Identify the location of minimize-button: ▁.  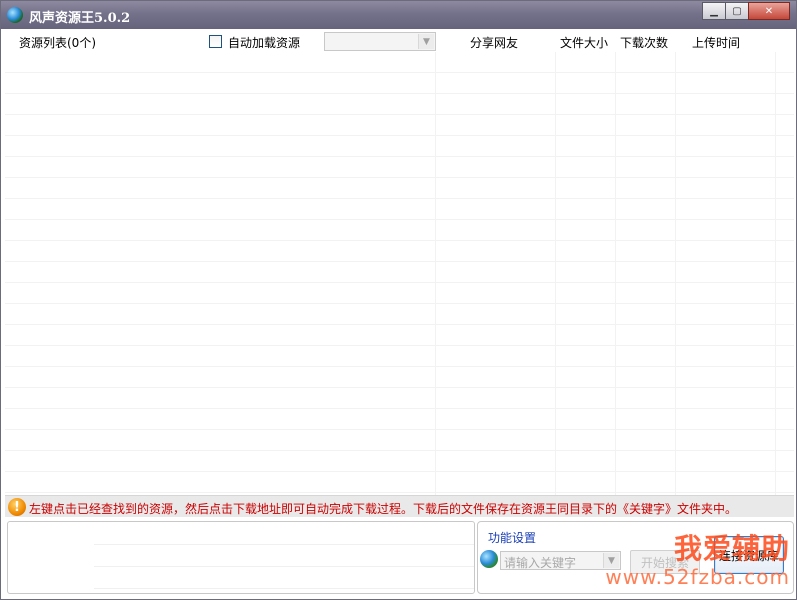
(714, 11).